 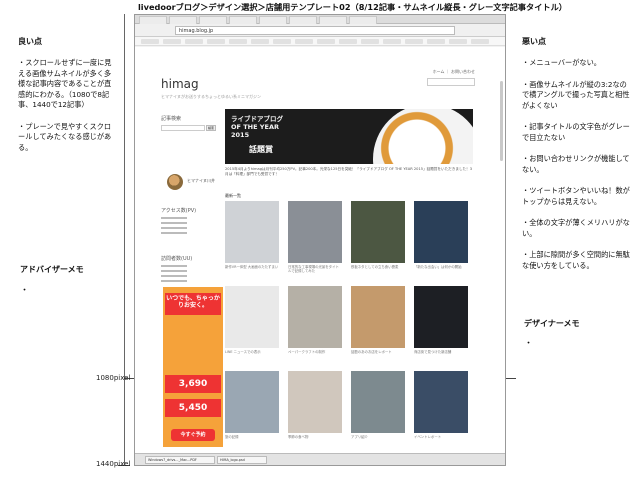 I want to click on article-title: 鉄板ネタとしての立ち食い蕎麦, so click(x=378, y=267).